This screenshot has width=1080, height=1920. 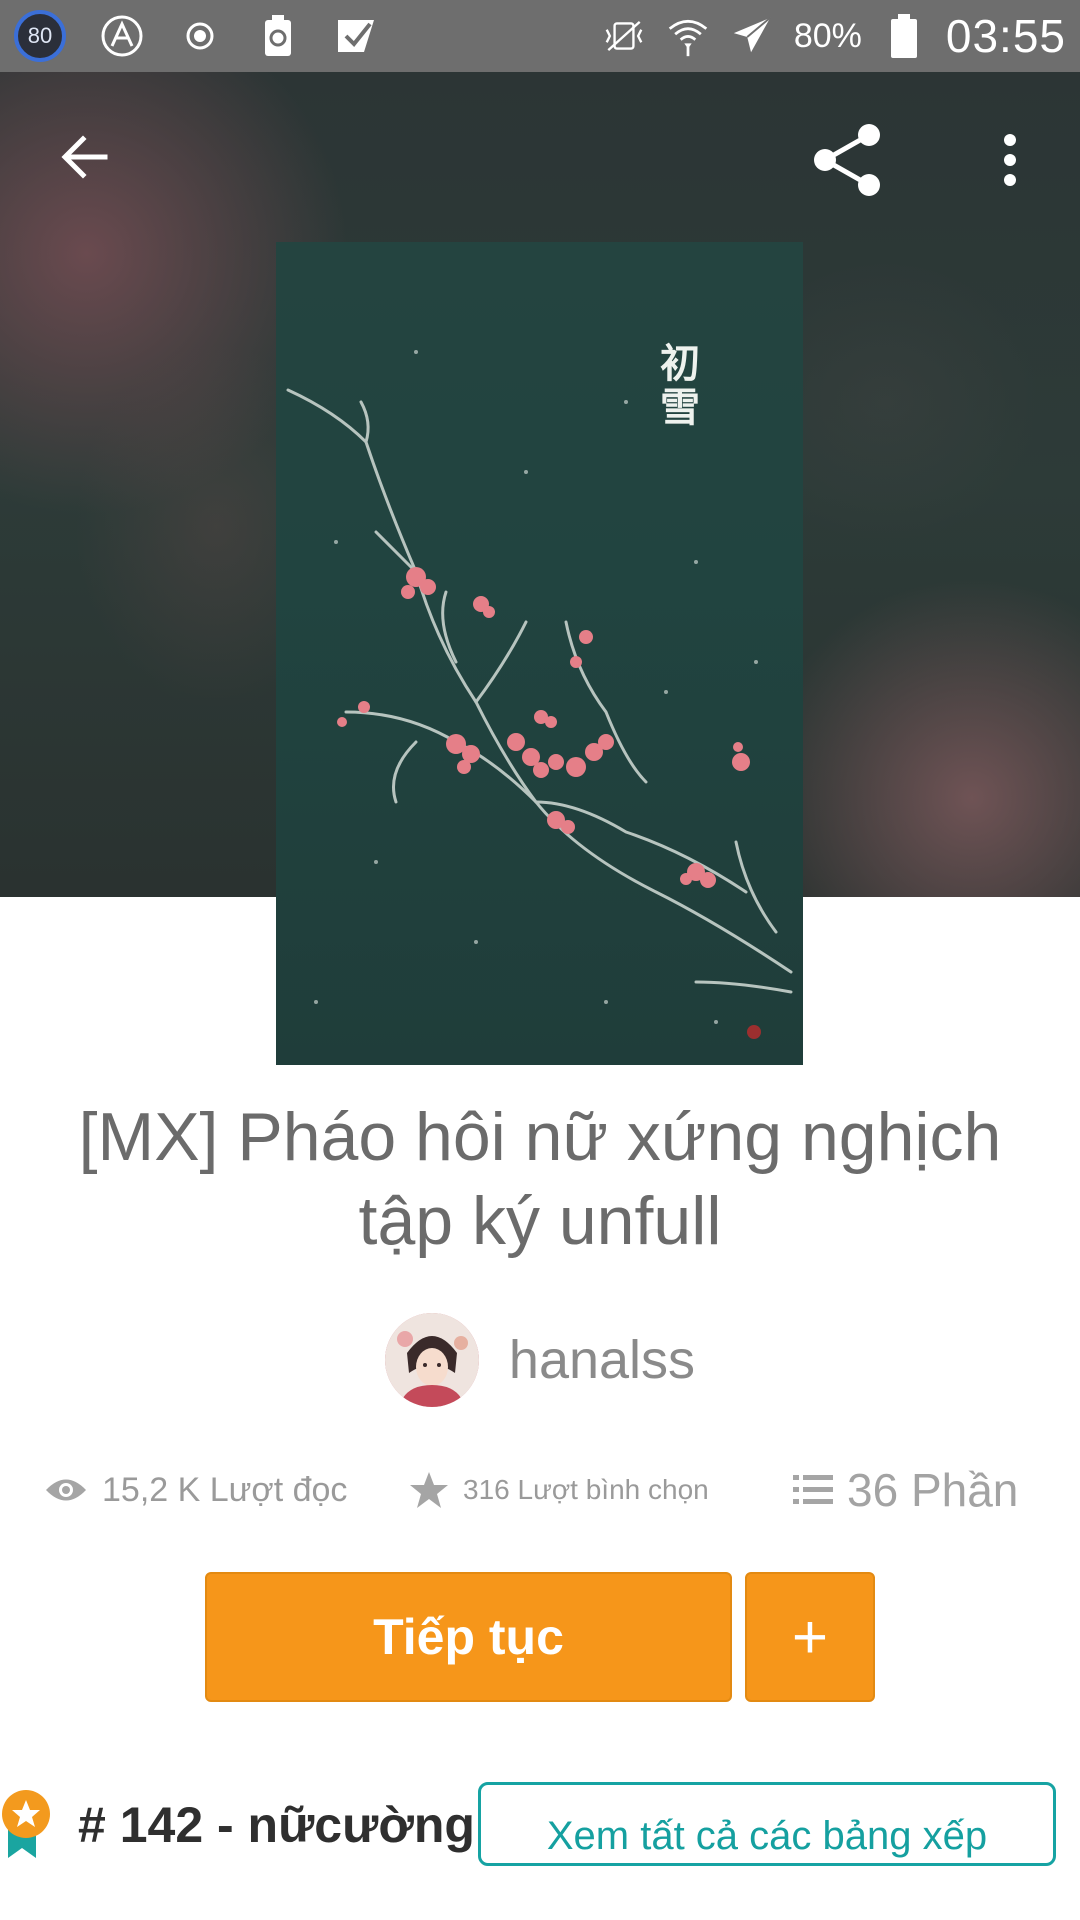 I want to click on task-check-icon, so click(x=356, y=36).